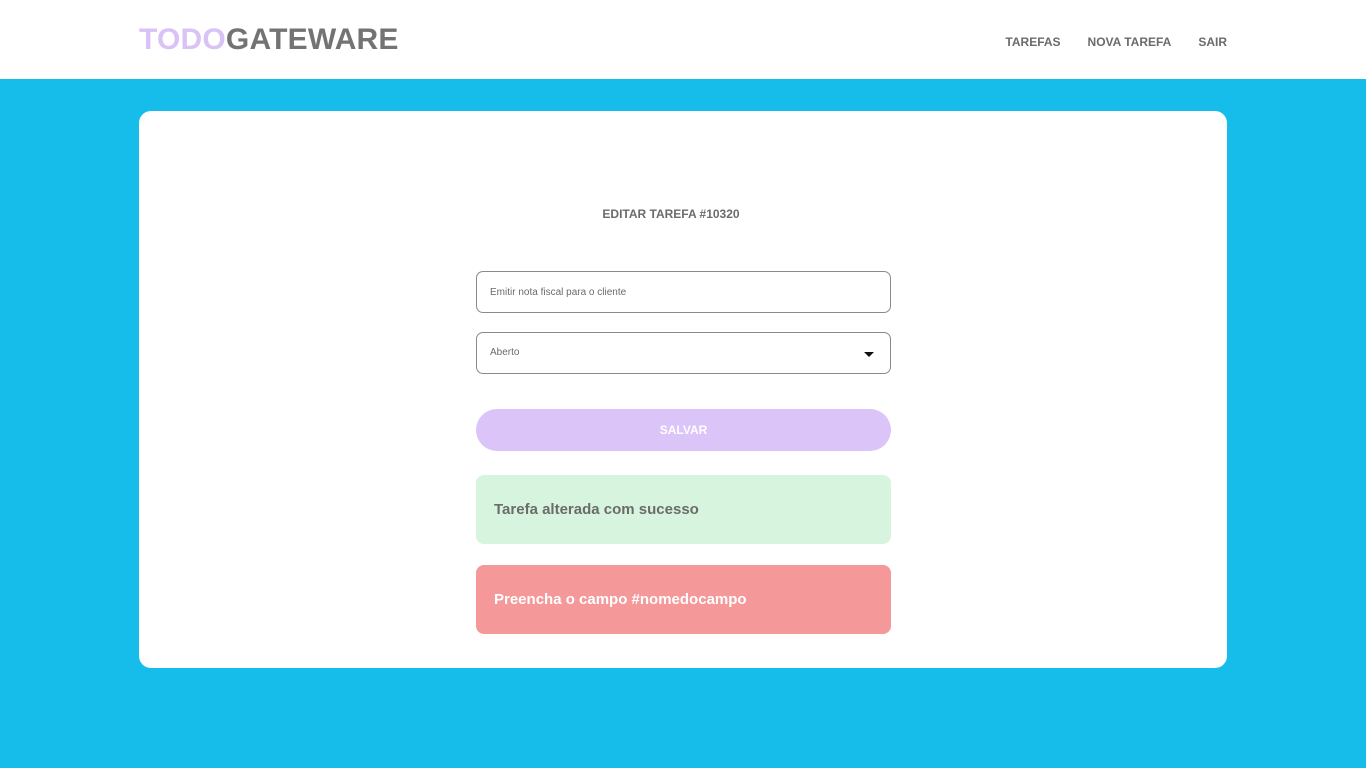  Describe the element at coordinates (596, 509) in the screenshot. I see `success-alert-text: Tarefa alterada com sucesso` at that location.